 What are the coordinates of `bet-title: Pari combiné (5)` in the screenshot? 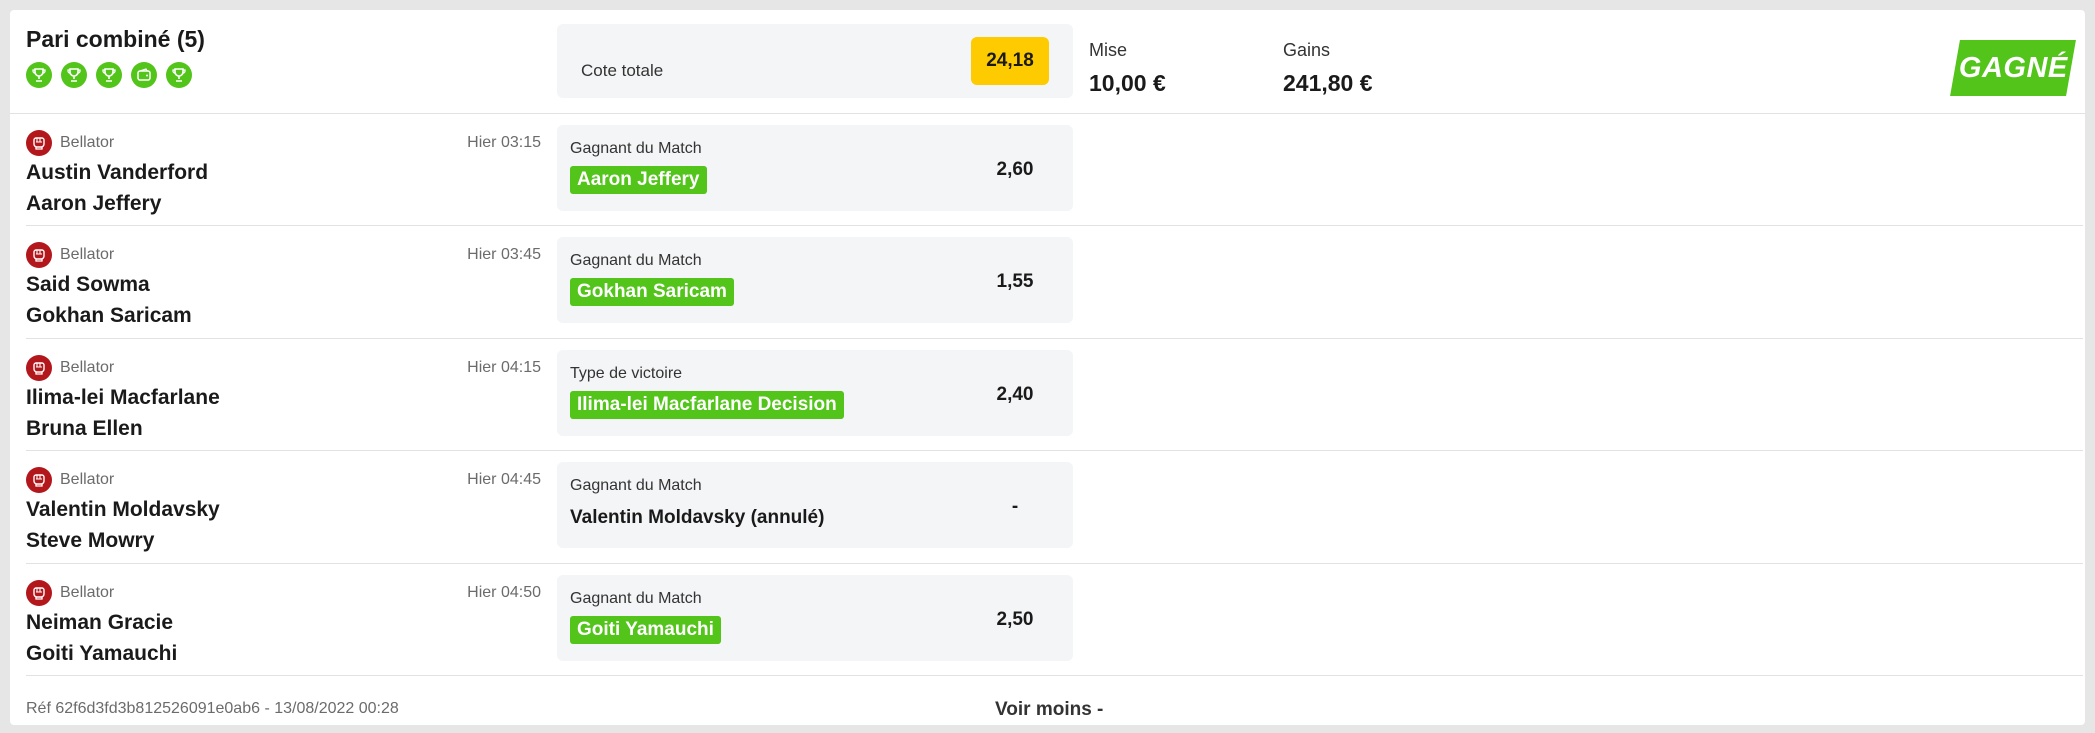 It's located at (115, 39).